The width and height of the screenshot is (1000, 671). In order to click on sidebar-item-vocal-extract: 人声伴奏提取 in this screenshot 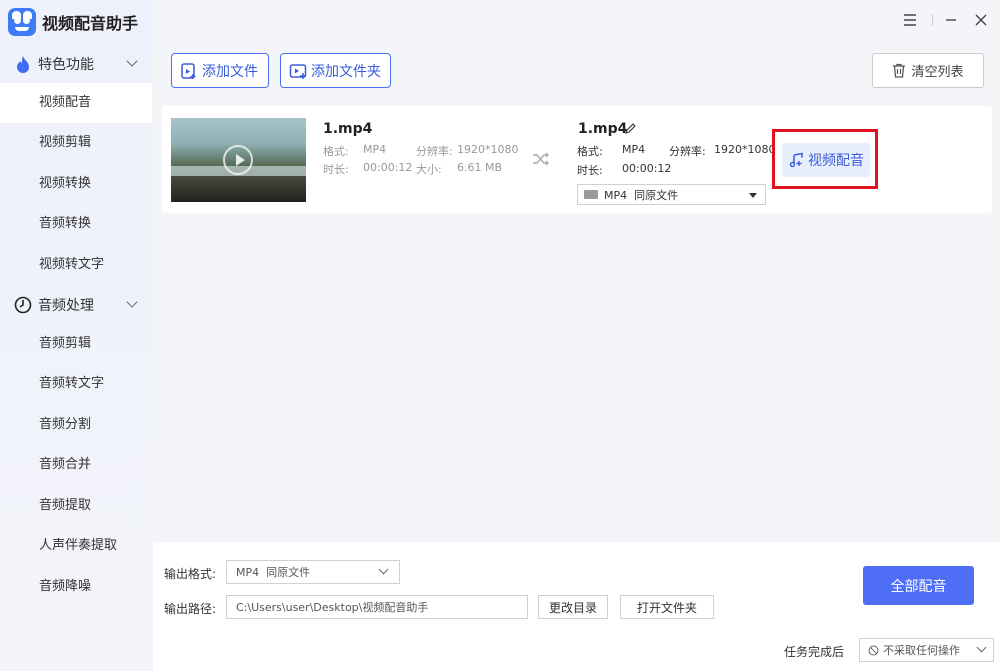, I will do `click(76, 546)`.